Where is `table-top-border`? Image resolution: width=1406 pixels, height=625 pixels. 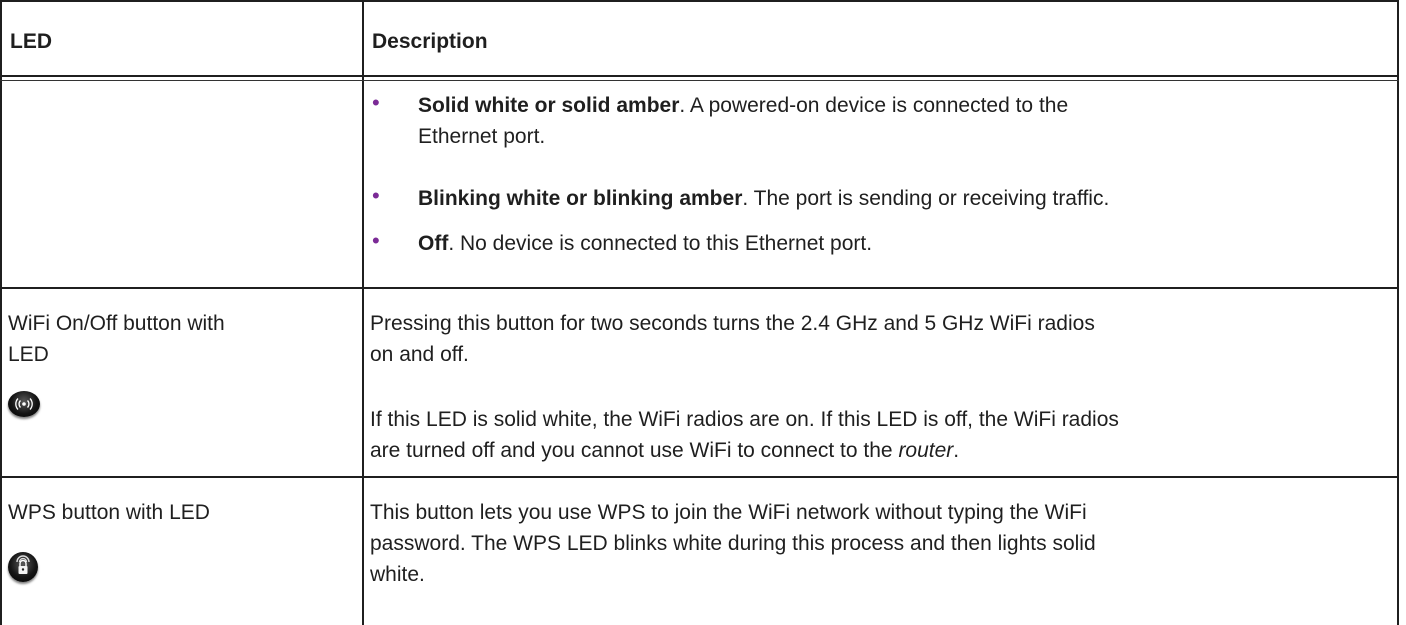 table-top-border is located at coordinates (699, 1).